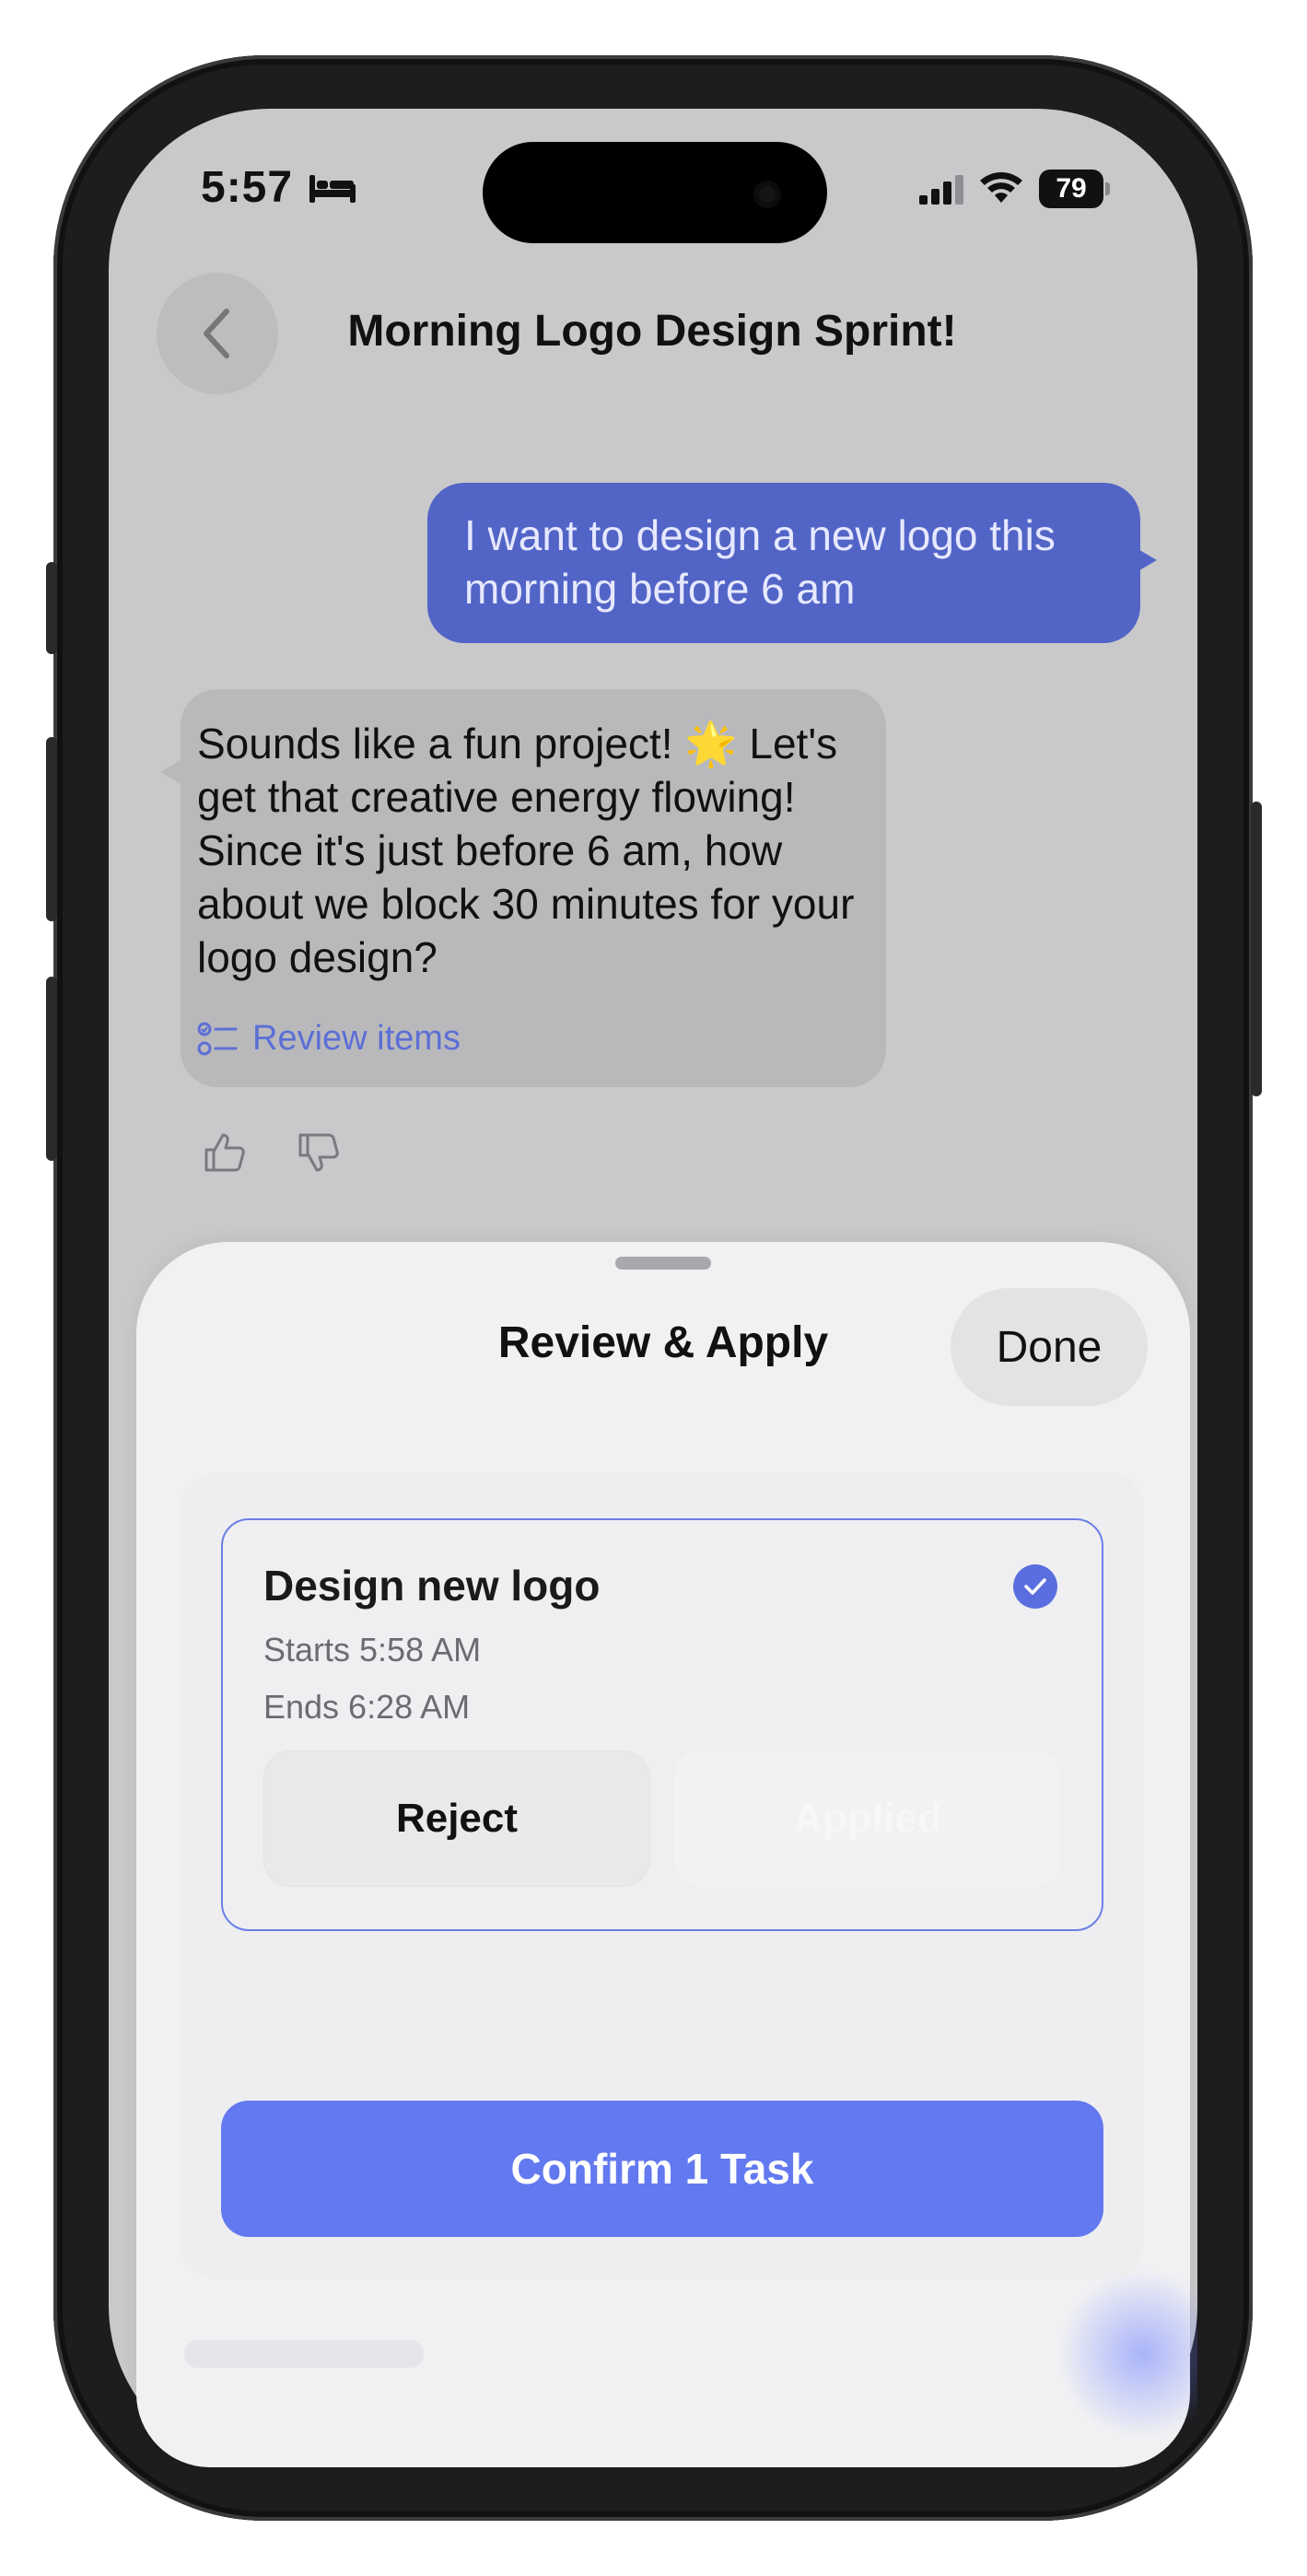  I want to click on back-button, so click(218, 333).